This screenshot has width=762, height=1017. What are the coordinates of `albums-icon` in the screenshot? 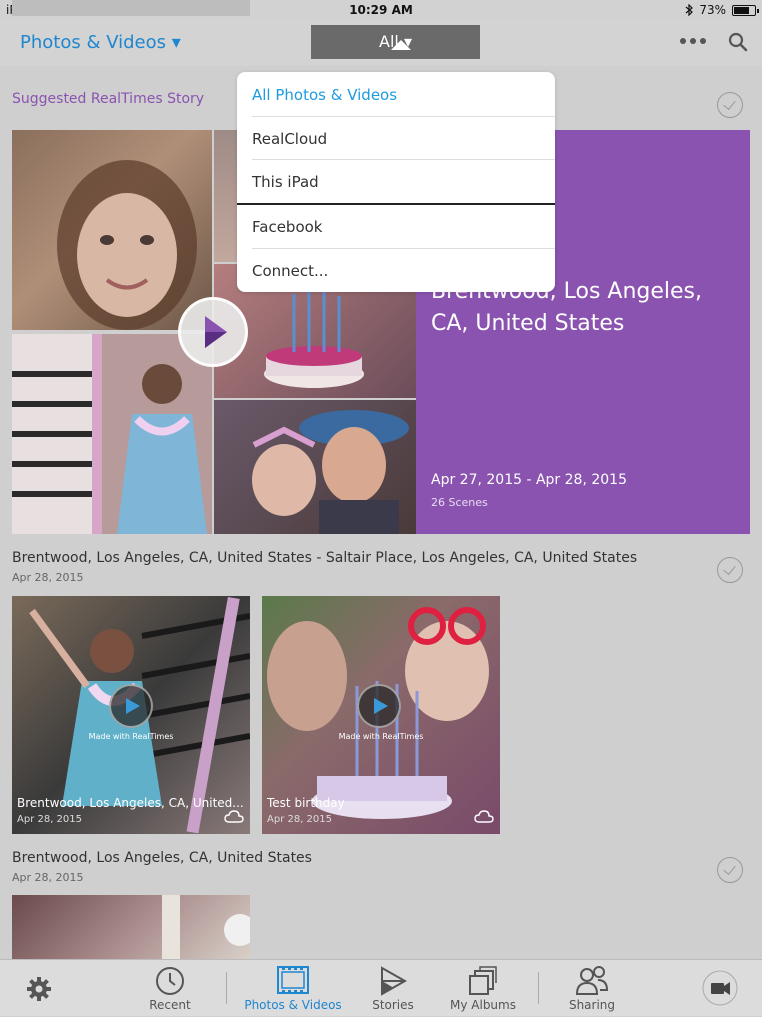 It's located at (483, 980).